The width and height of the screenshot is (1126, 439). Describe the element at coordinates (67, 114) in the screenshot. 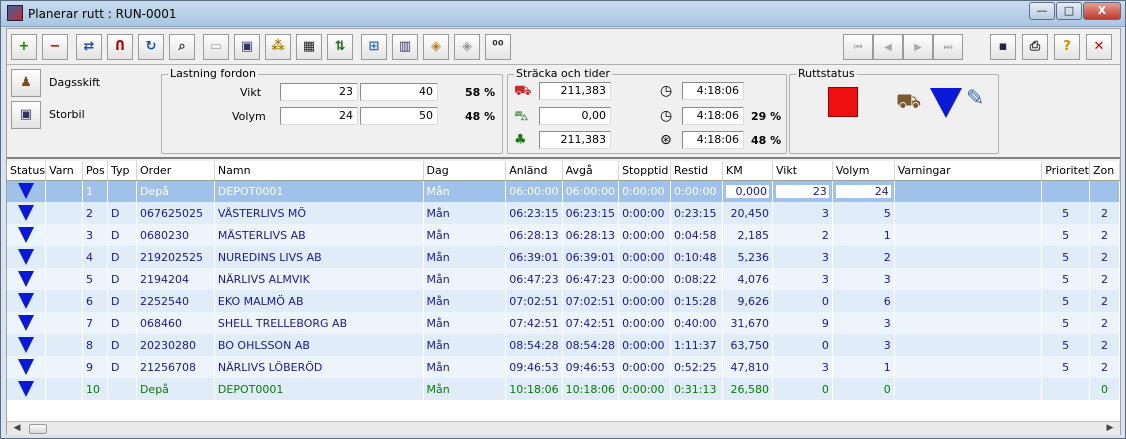

I see `vehicle-label: Storbil` at that location.